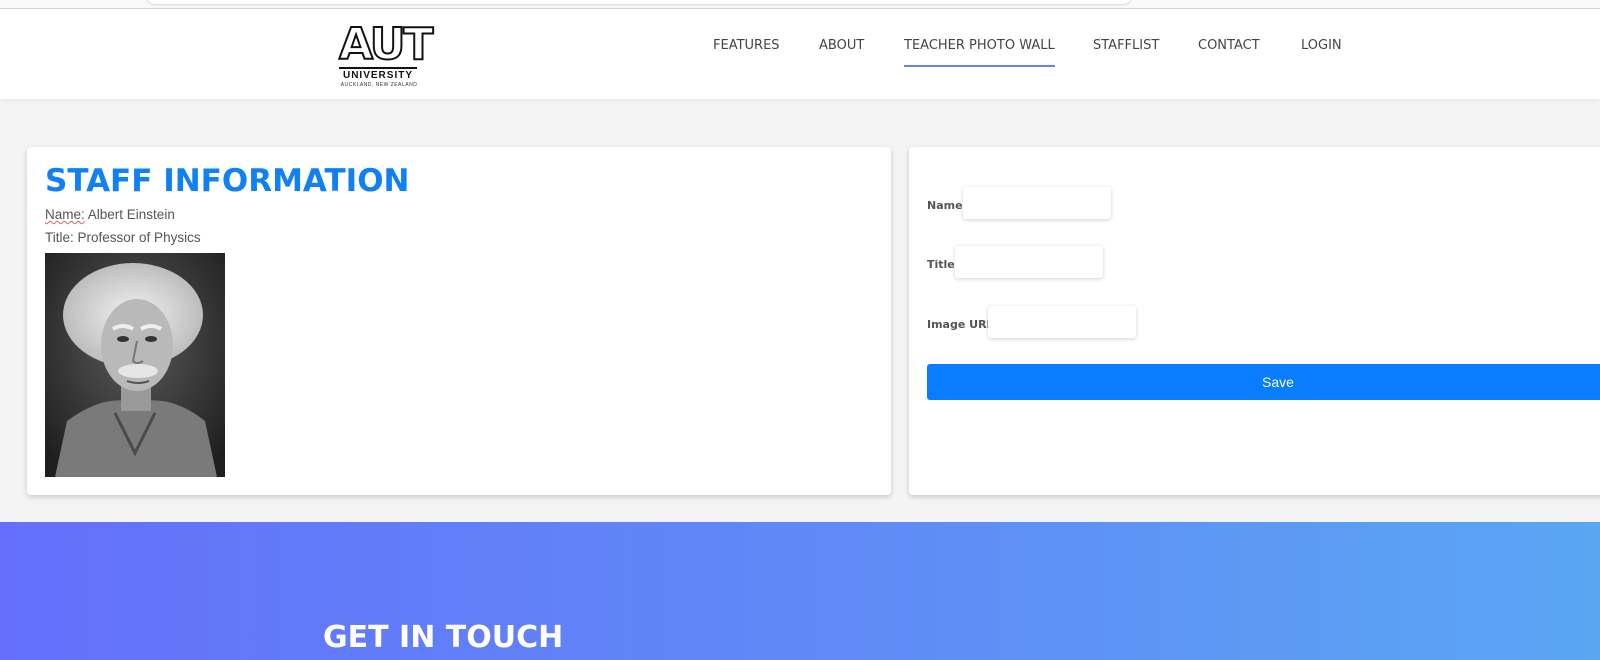 The height and width of the screenshot is (660, 1600). I want to click on staff-title-value: Professor of Physics, so click(139, 237).